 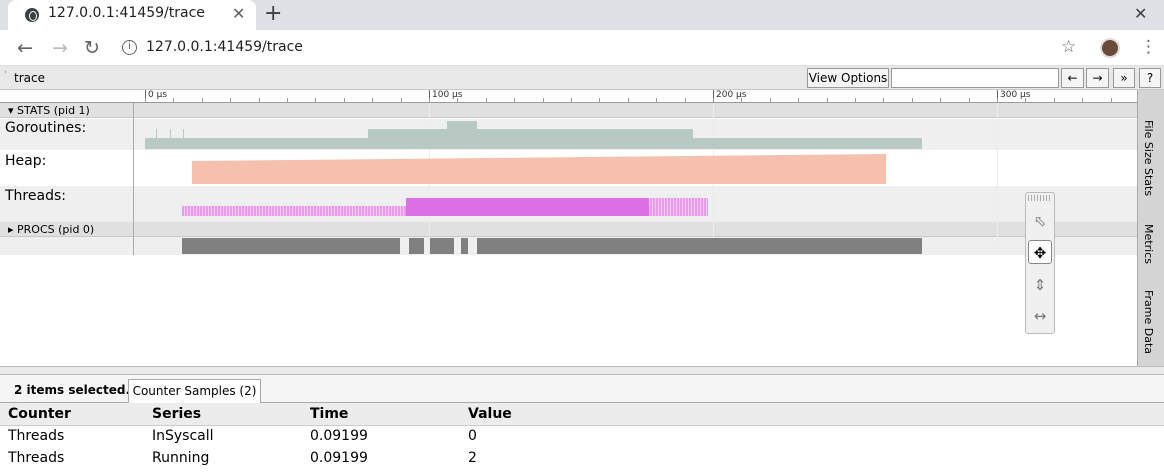 What do you see at coordinates (568, 229) in the screenshot?
I see `procs-section-header: ▸ PROCS (pid 0)` at bounding box center [568, 229].